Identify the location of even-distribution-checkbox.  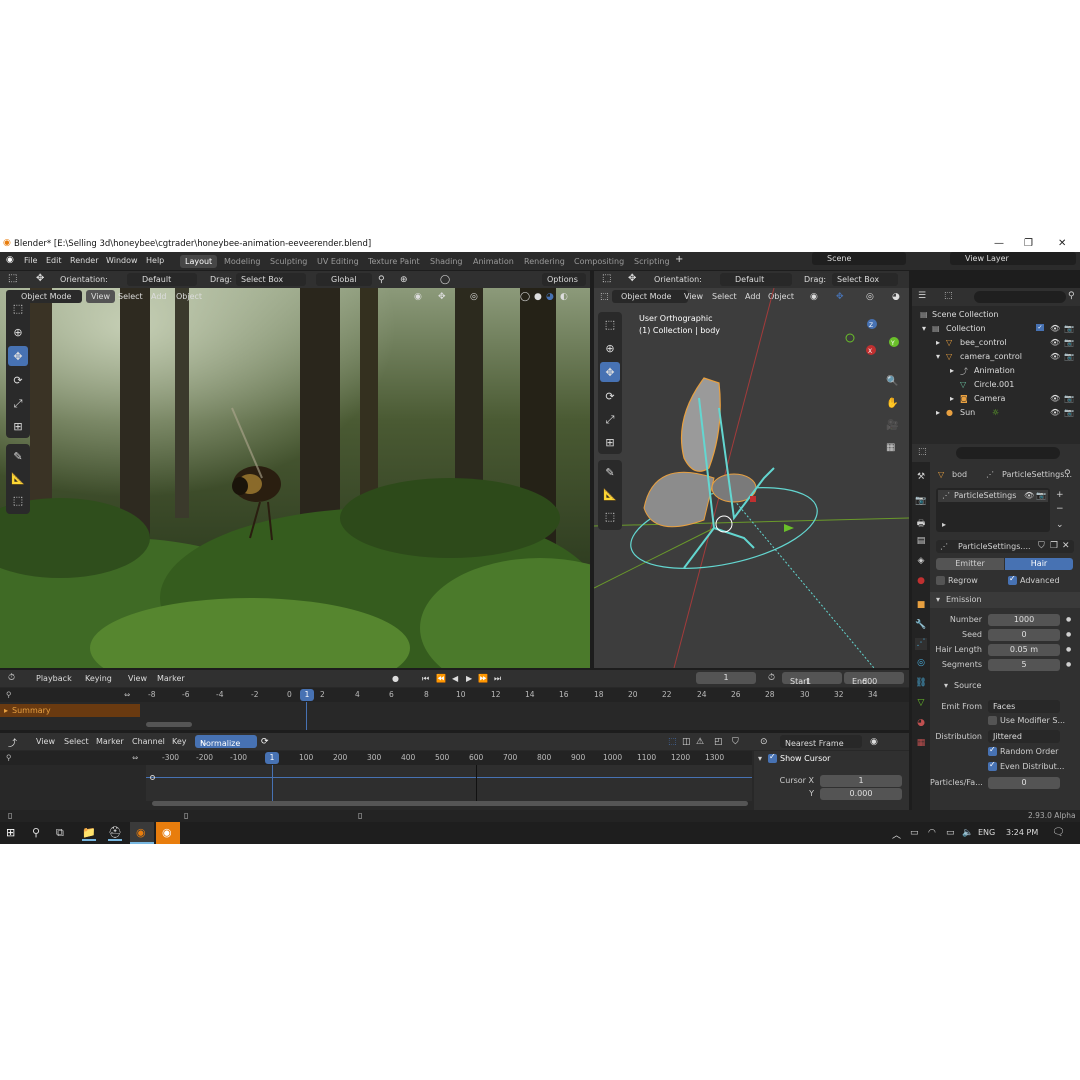
(992, 765).